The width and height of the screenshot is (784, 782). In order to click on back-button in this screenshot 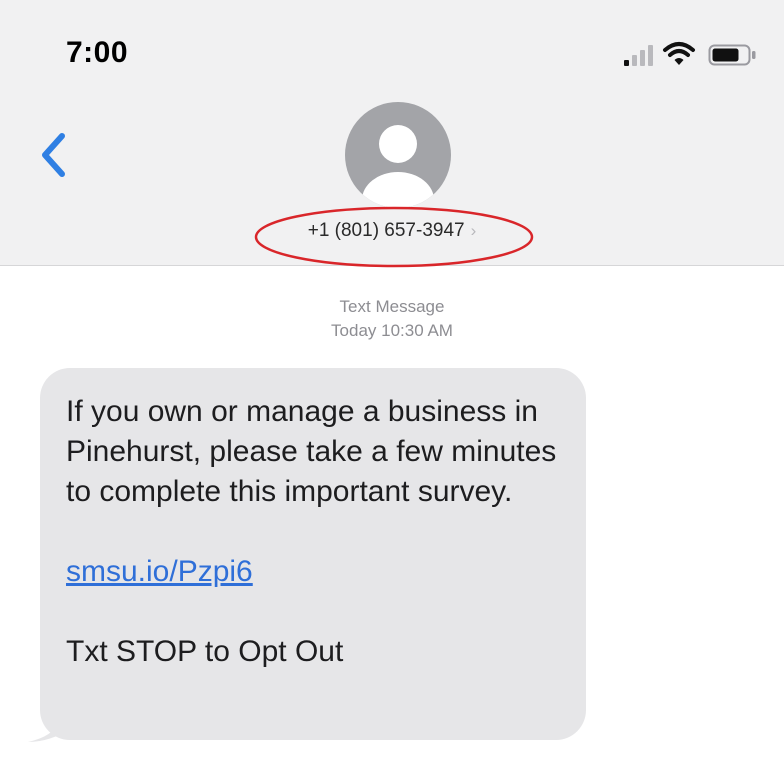, I will do `click(54, 155)`.